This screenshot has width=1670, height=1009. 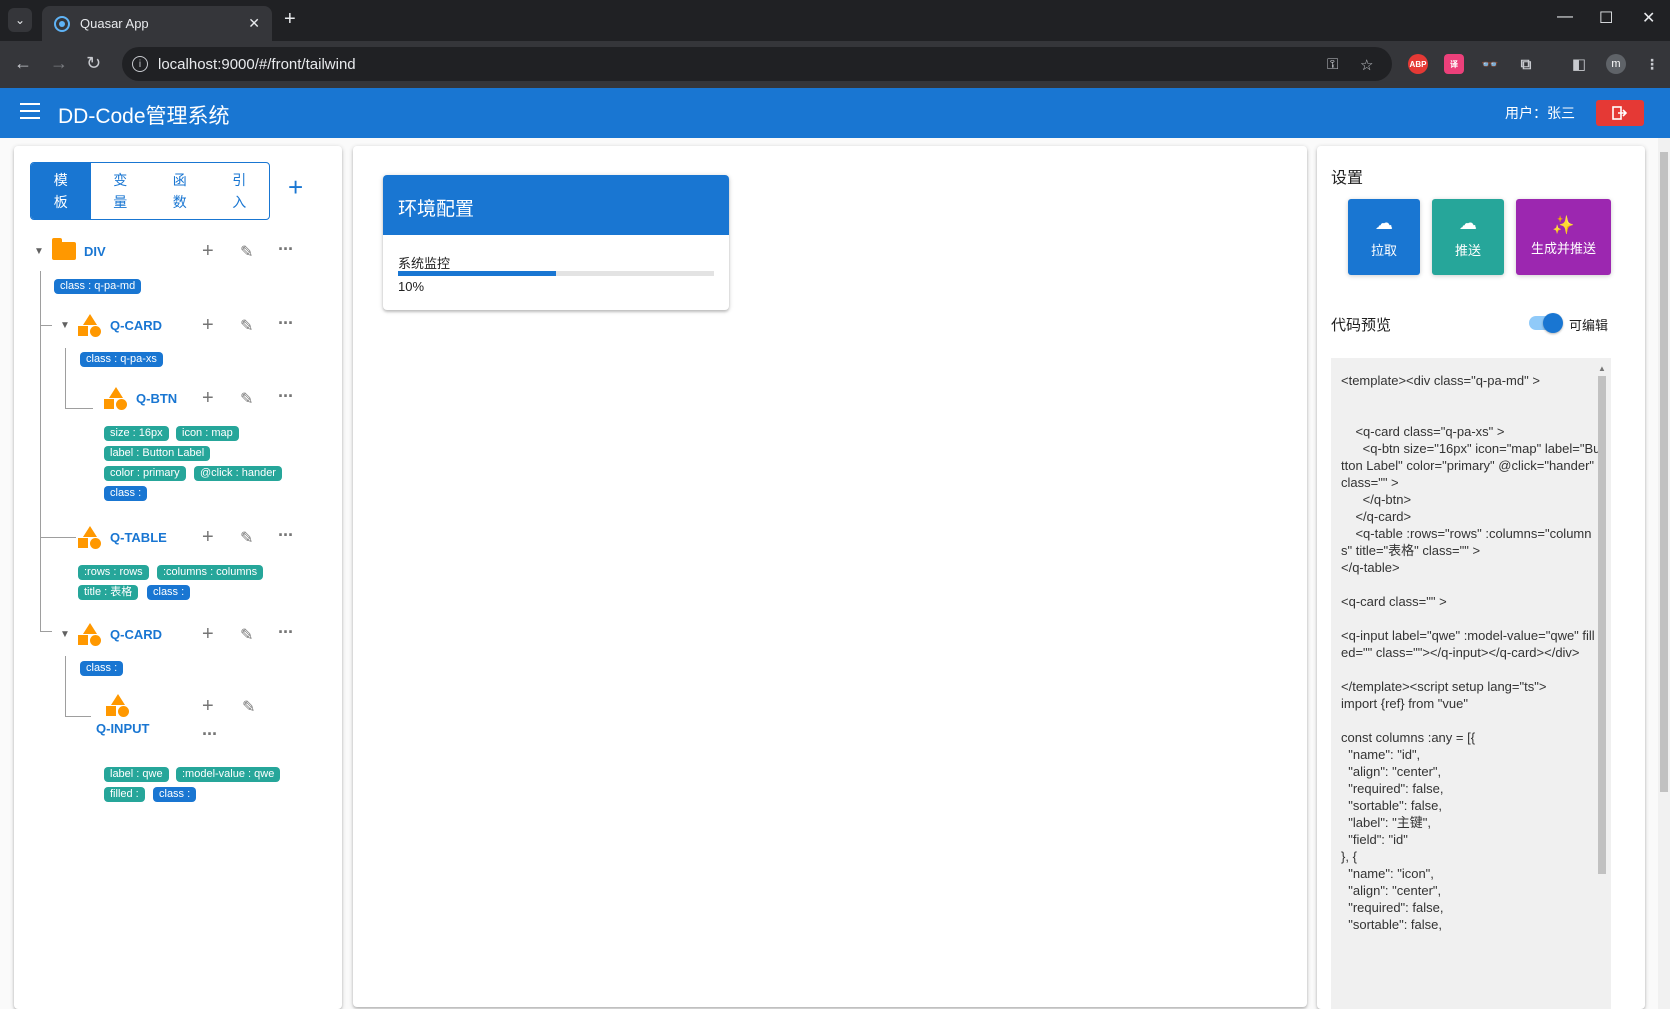 What do you see at coordinates (20, 20) in the screenshot?
I see `tab-search-button: ⌄` at bounding box center [20, 20].